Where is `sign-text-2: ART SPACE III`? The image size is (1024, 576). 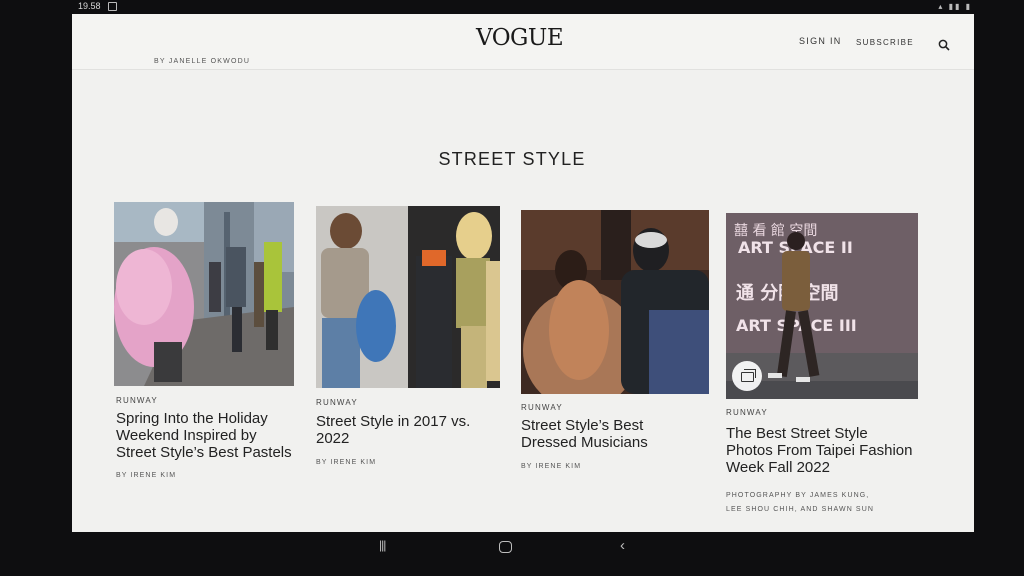 sign-text-2: ART SPACE III is located at coordinates (796, 325).